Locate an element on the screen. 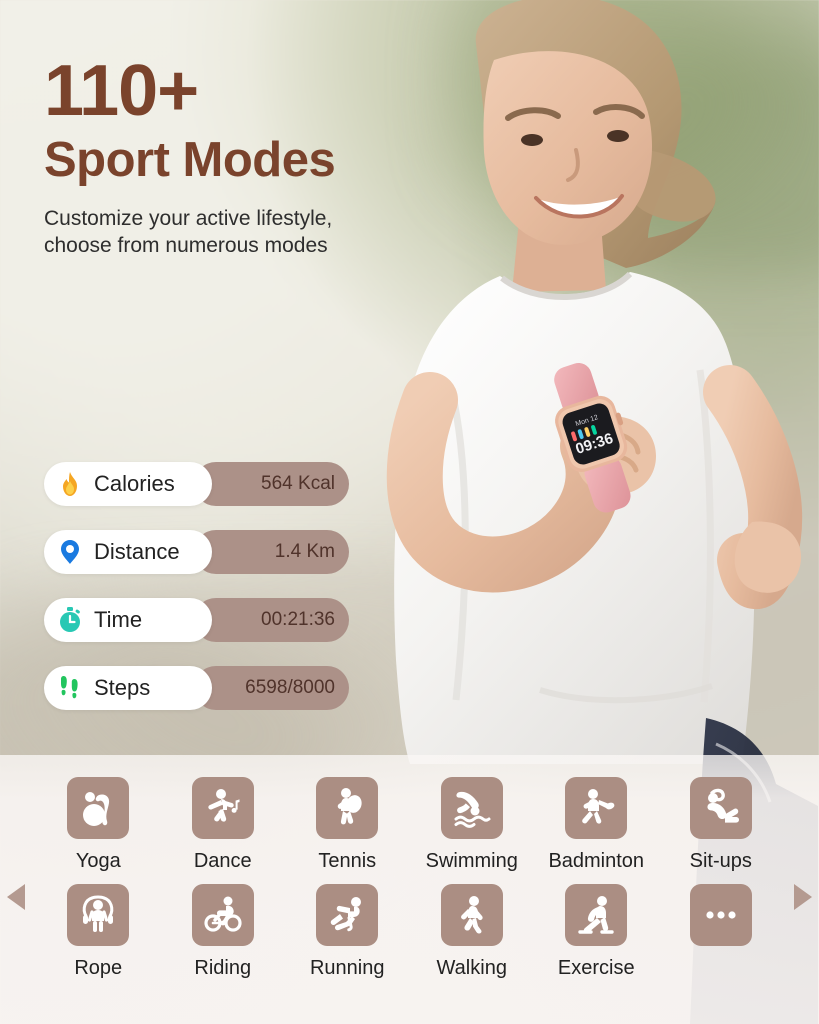 This screenshot has height=1024, width=819. mode-item-running: Running is located at coordinates (347, 932).